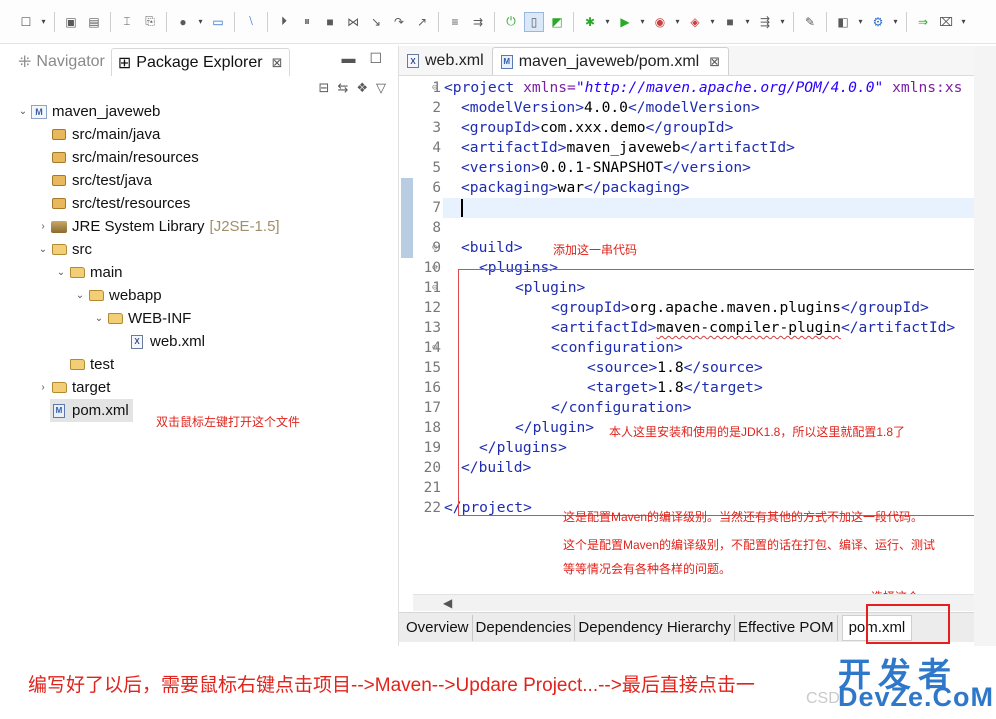 The height and width of the screenshot is (719, 996). What do you see at coordinates (432, 508) in the screenshot?
I see `line-number: 22` at bounding box center [432, 508].